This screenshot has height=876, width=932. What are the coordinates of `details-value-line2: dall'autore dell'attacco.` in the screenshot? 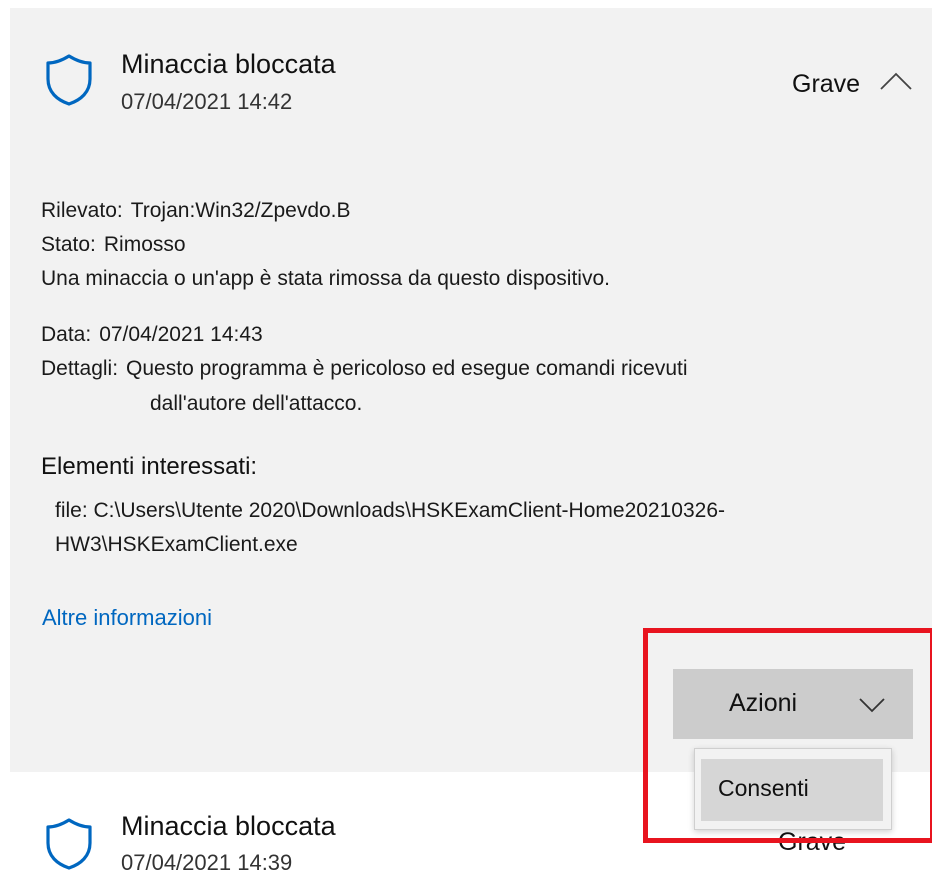 It's located at (256, 403).